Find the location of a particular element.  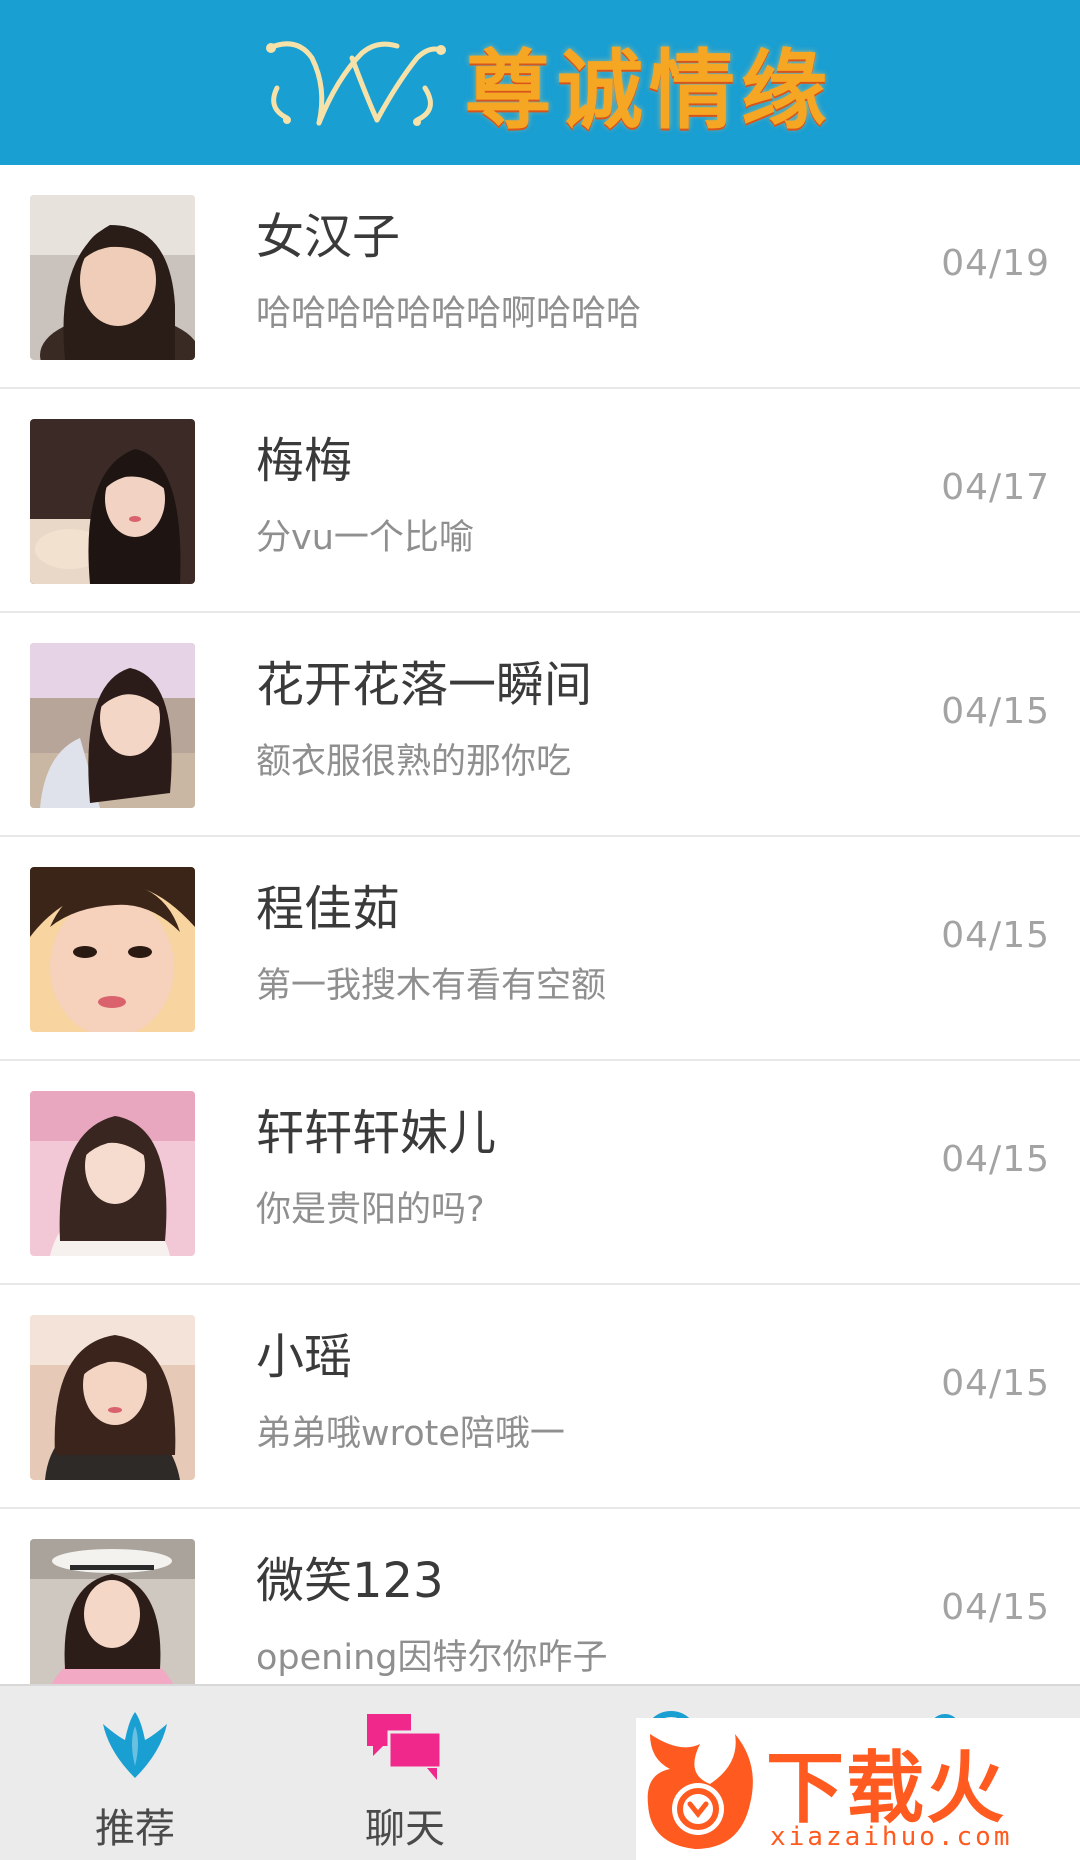

last-message: 第一我搜木有看有空额 is located at coordinates (431, 986).